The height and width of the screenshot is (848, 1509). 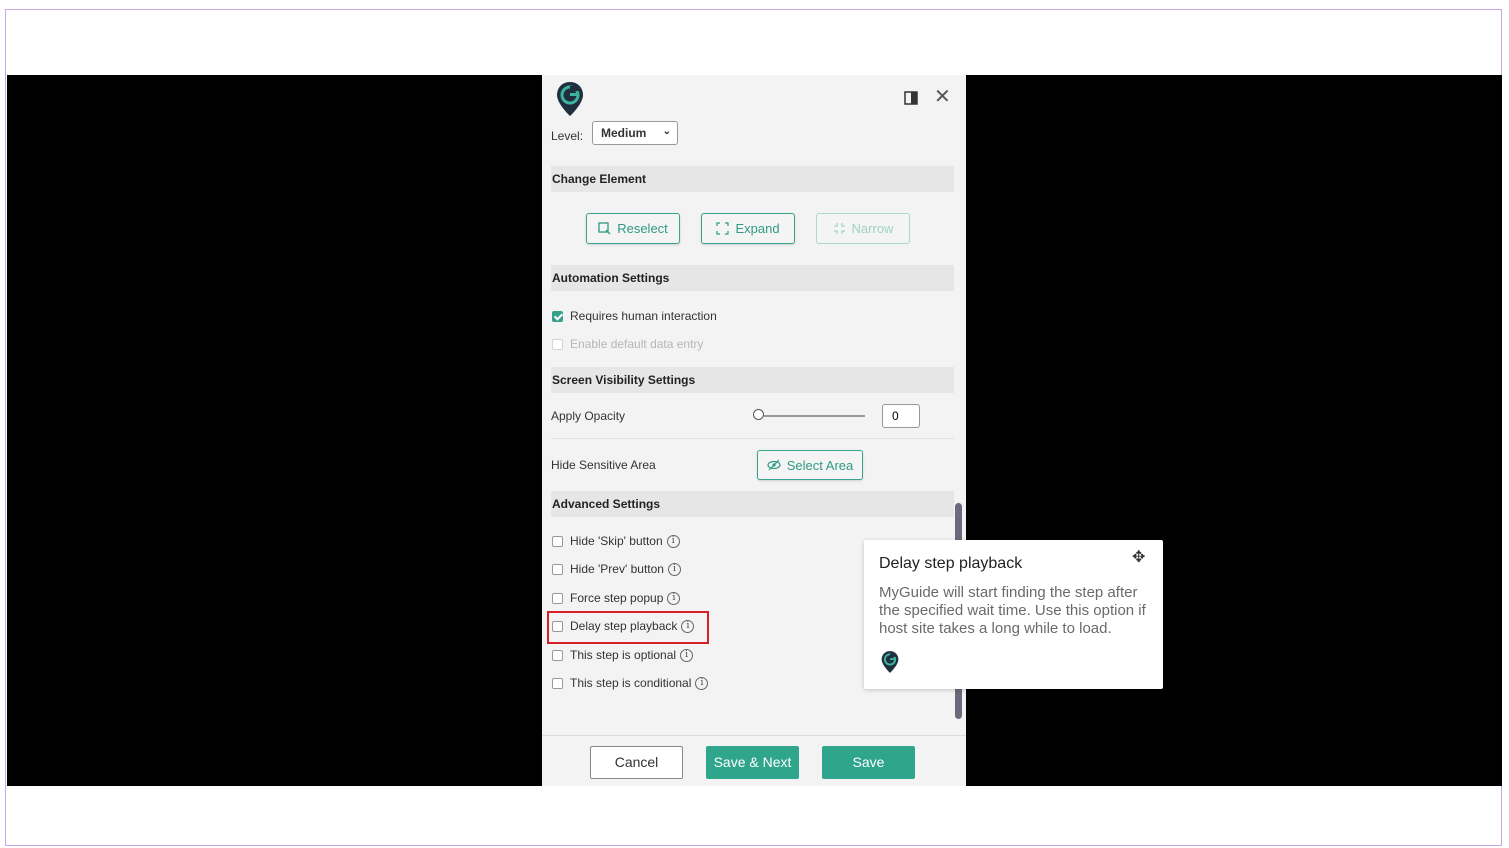 I want to click on narrow-icon, so click(x=839, y=228).